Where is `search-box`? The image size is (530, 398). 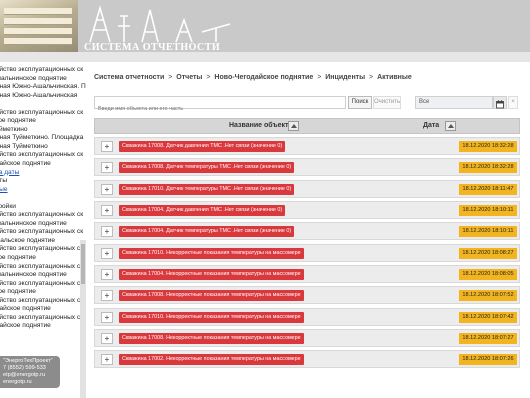
search-box is located at coordinates (222, 105).